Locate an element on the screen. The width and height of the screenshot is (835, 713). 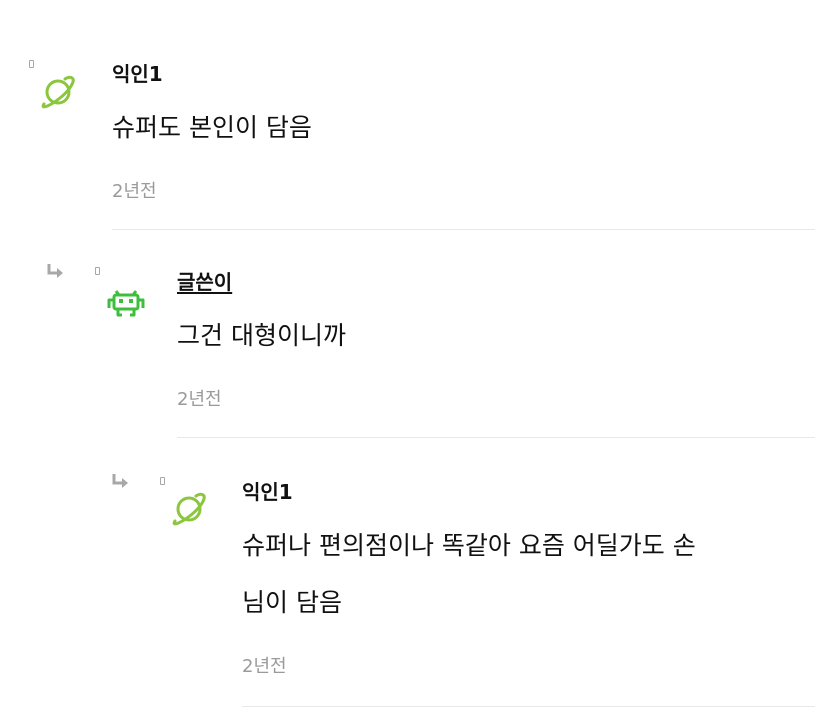
planet-icon is located at coordinates (189, 509).